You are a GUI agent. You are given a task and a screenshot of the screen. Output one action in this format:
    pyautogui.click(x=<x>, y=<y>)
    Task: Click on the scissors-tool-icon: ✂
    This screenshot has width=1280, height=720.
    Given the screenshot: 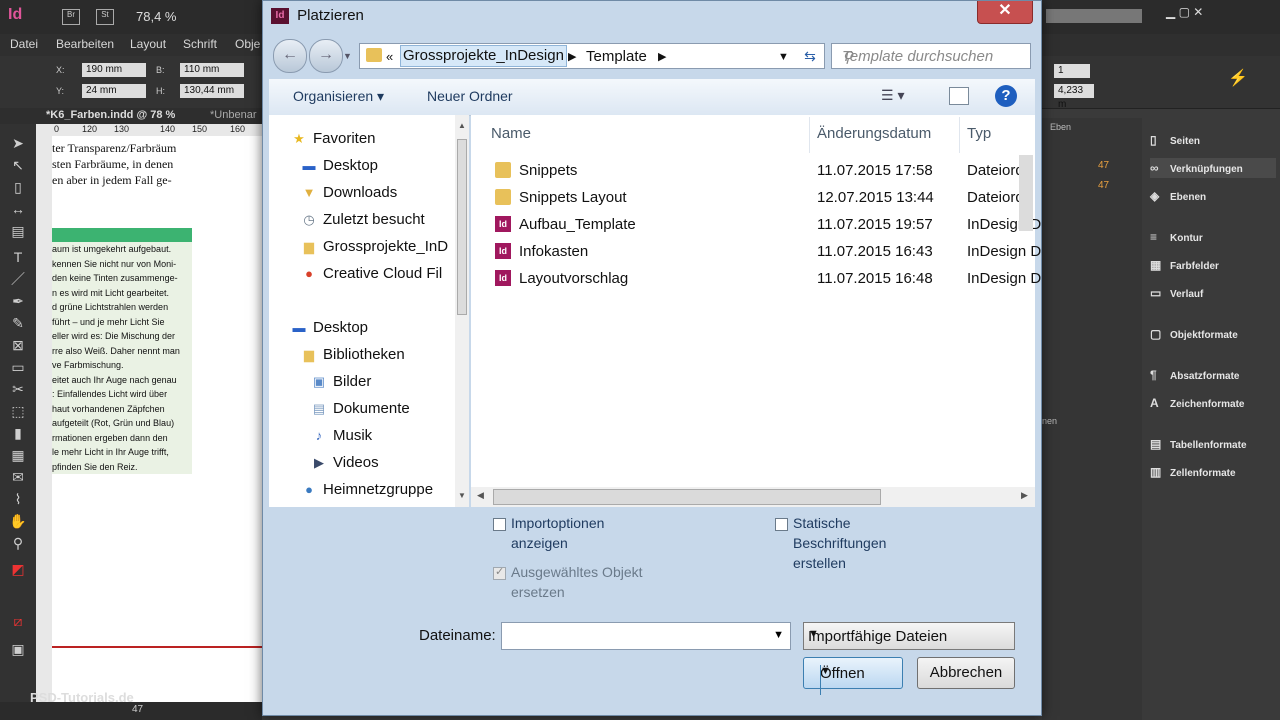 What is the action you would take?
    pyautogui.click(x=18, y=389)
    